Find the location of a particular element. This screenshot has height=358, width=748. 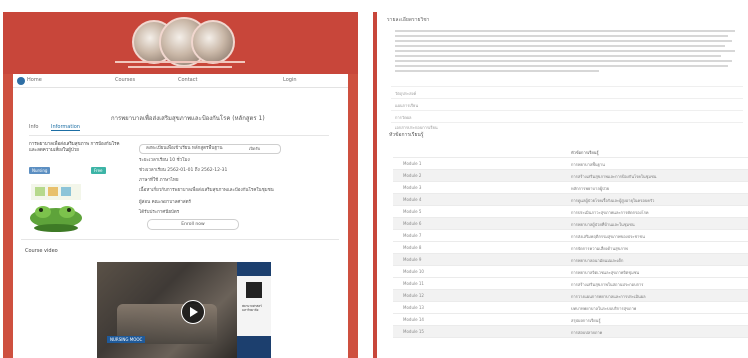

top-navigation: Home Courses Contact Login is located at coordinates (180, 81).